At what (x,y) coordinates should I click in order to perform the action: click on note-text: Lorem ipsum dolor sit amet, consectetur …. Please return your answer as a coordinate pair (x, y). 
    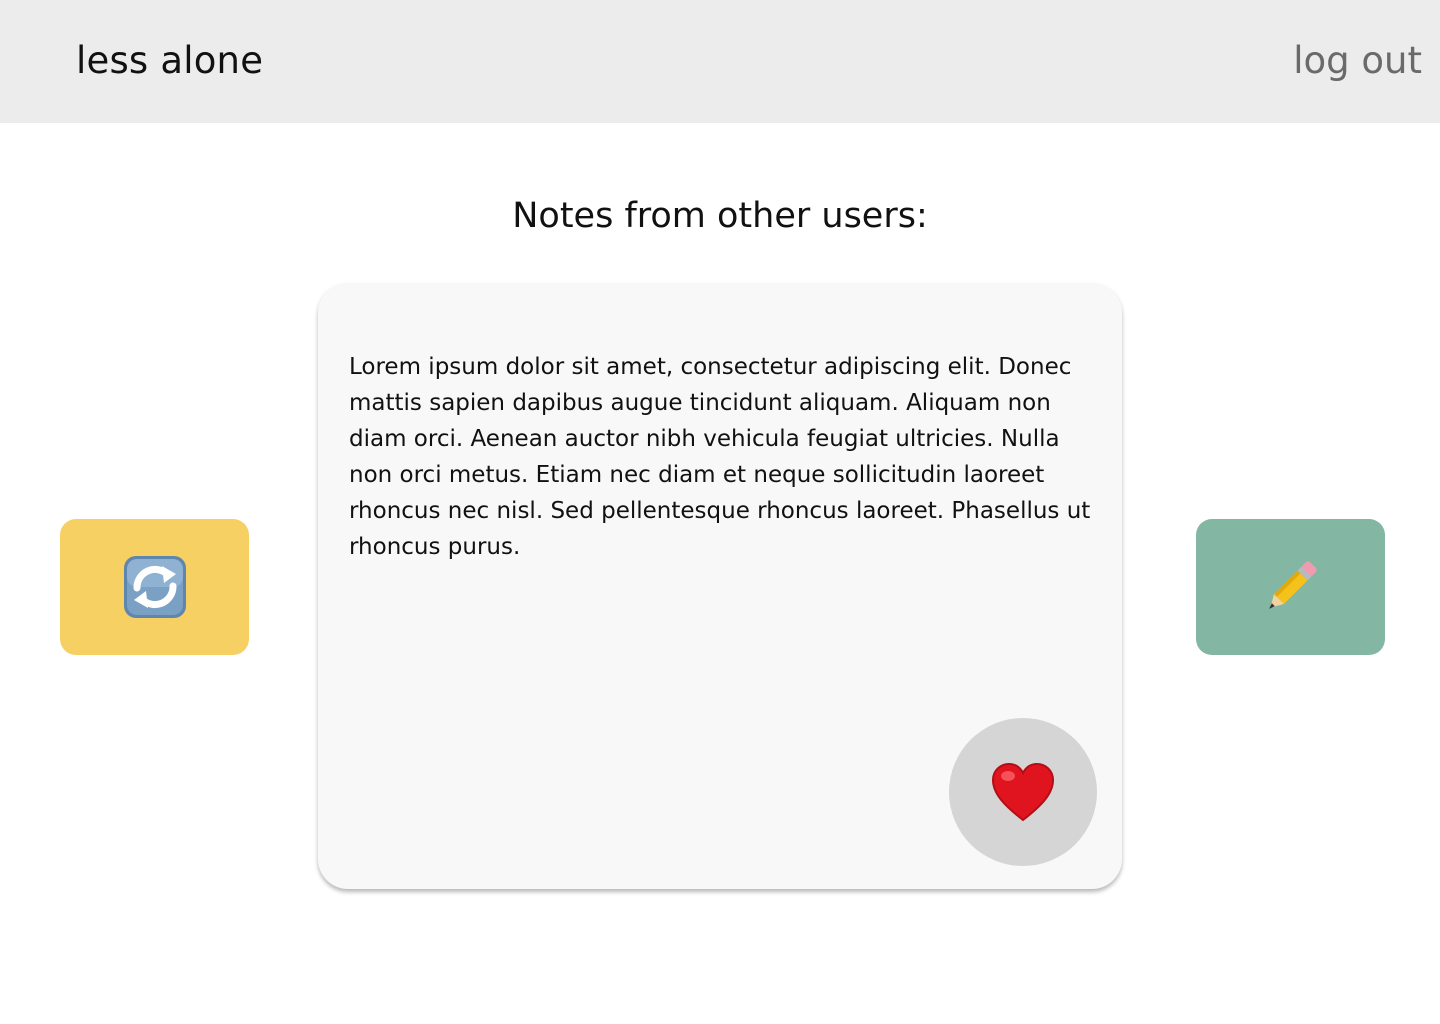
    Looking at the image, I should click on (720, 457).